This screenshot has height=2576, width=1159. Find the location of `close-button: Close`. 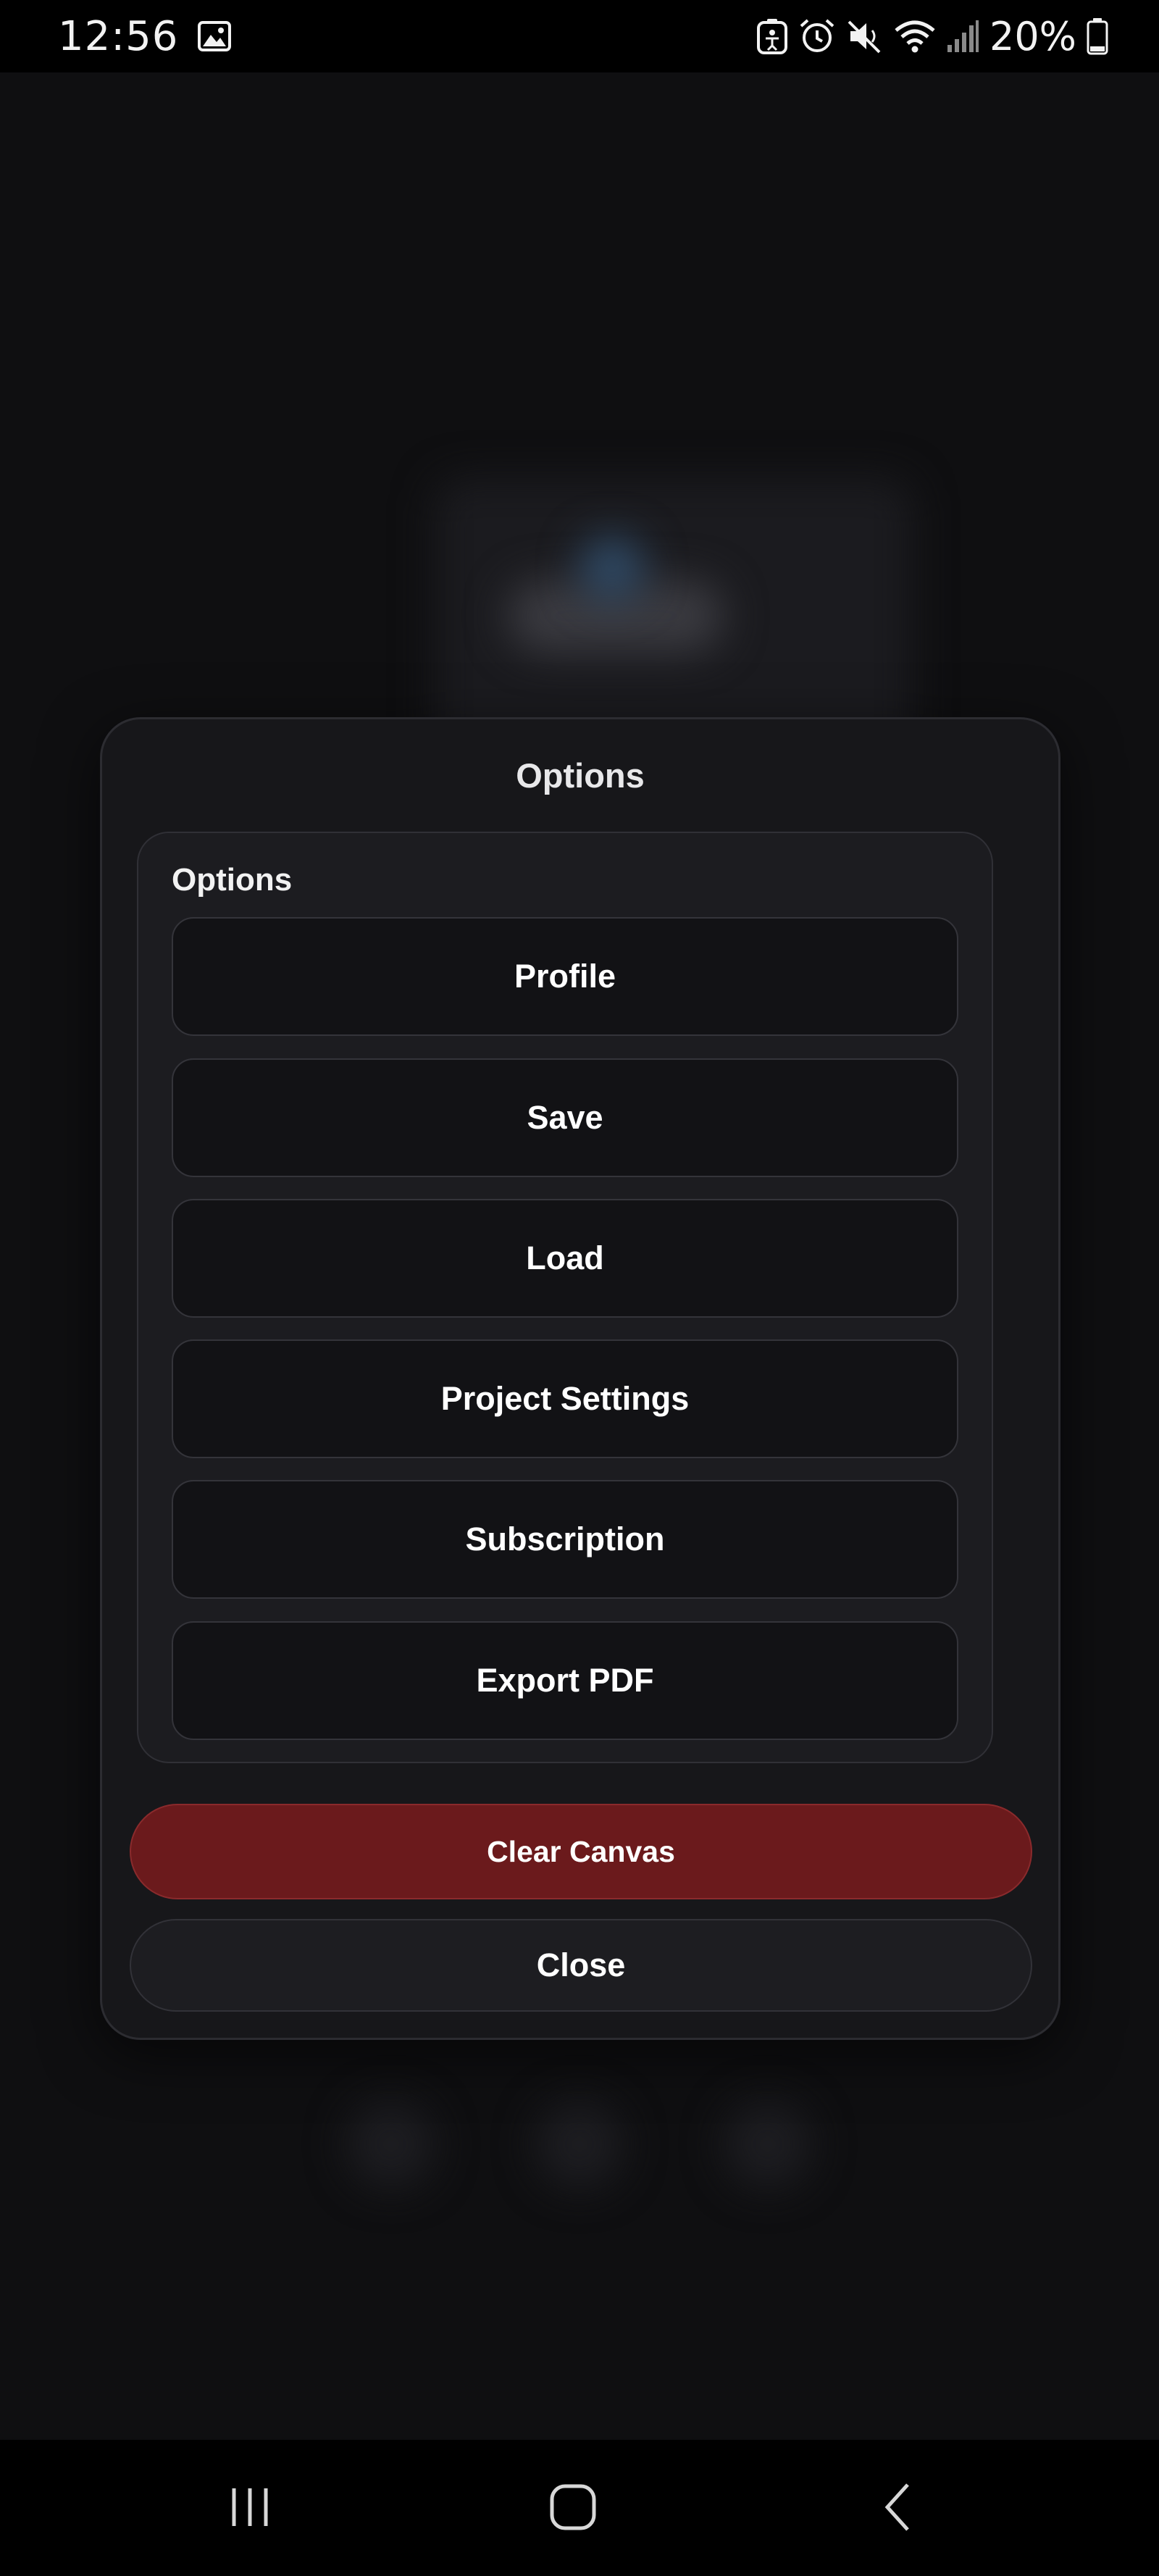

close-button: Close is located at coordinates (581, 1965).